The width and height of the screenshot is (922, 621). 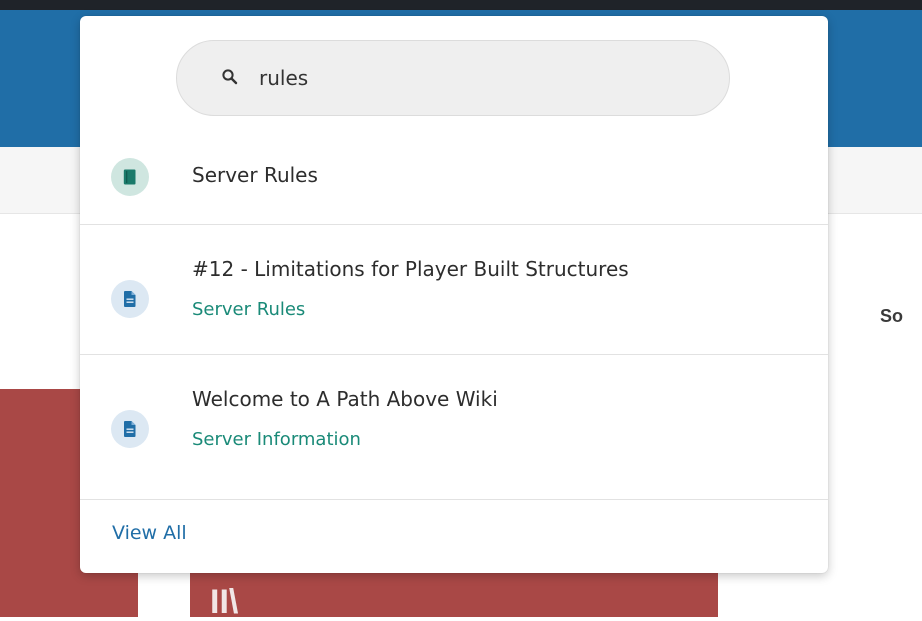 I want to click on result-title: Server Rules, so click(x=255, y=175).